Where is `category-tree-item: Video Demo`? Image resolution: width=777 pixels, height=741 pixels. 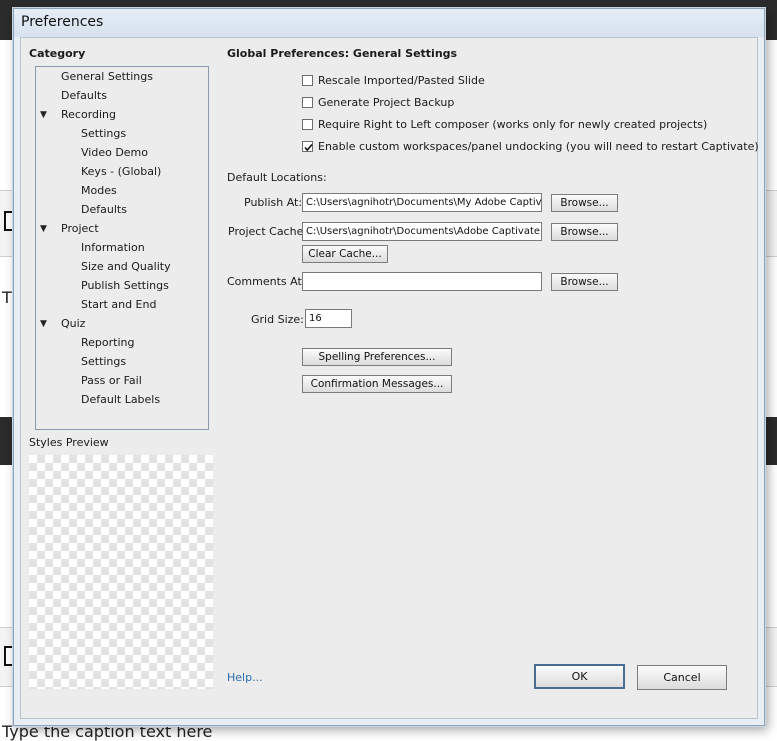 category-tree-item: Video Demo is located at coordinates (114, 153).